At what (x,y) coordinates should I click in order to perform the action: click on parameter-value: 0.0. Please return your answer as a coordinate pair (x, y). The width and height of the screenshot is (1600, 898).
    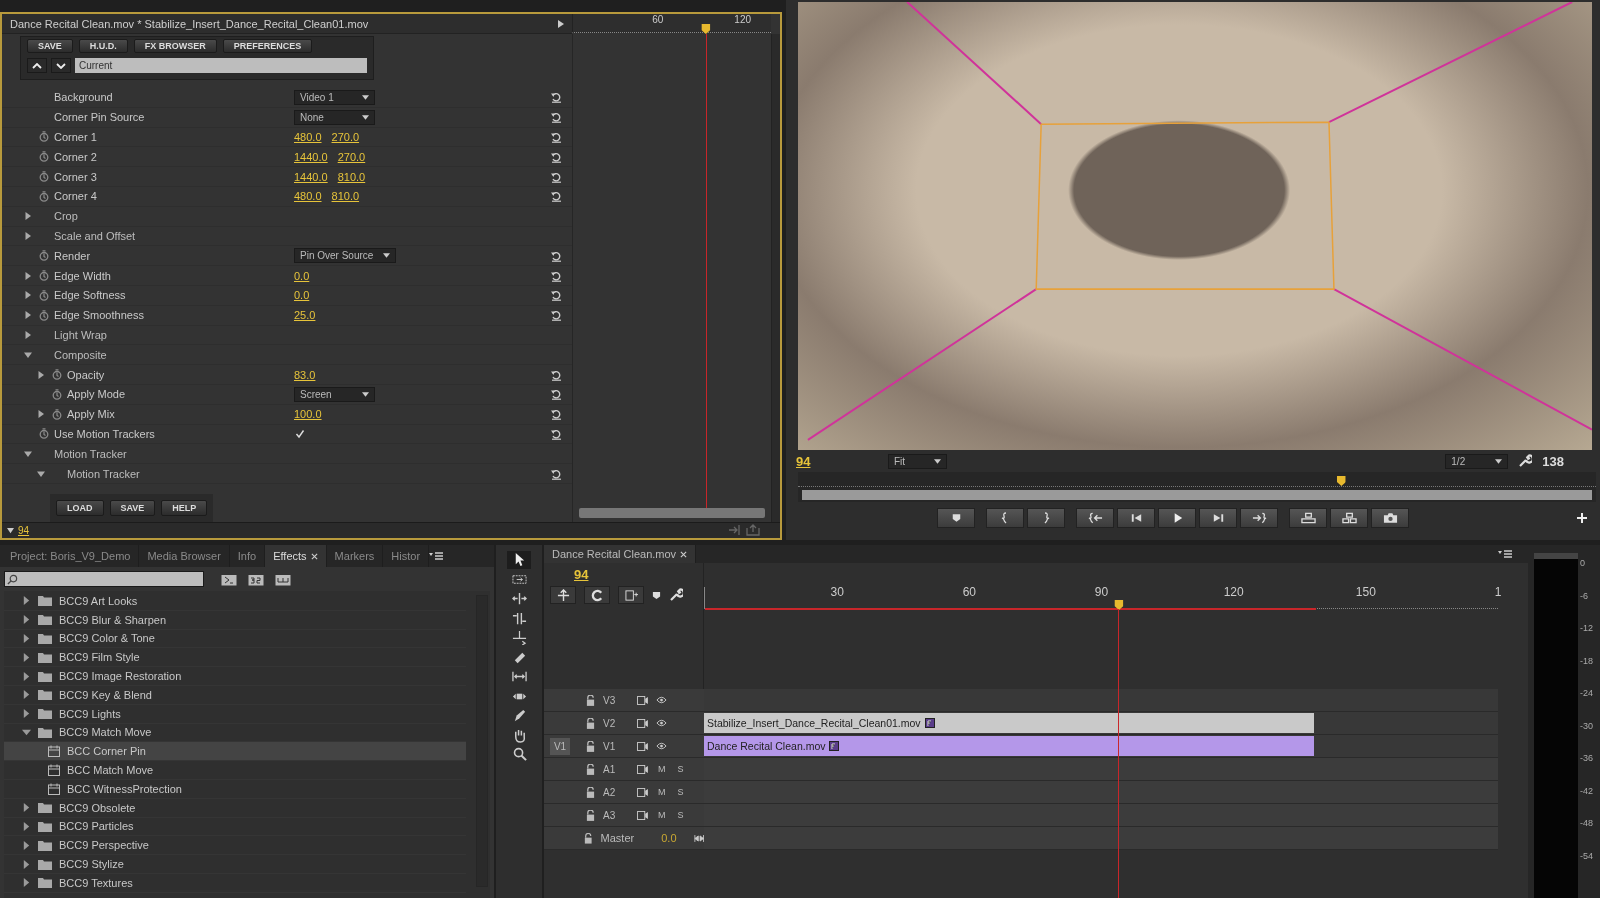
    Looking at the image, I should click on (302, 275).